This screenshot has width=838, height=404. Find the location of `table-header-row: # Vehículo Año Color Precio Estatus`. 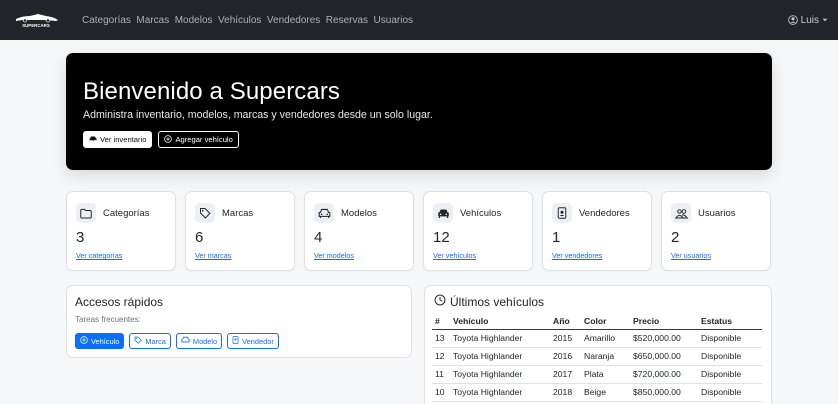

table-header-row: # Vehículo Año Color Precio Estatus is located at coordinates (597, 321).